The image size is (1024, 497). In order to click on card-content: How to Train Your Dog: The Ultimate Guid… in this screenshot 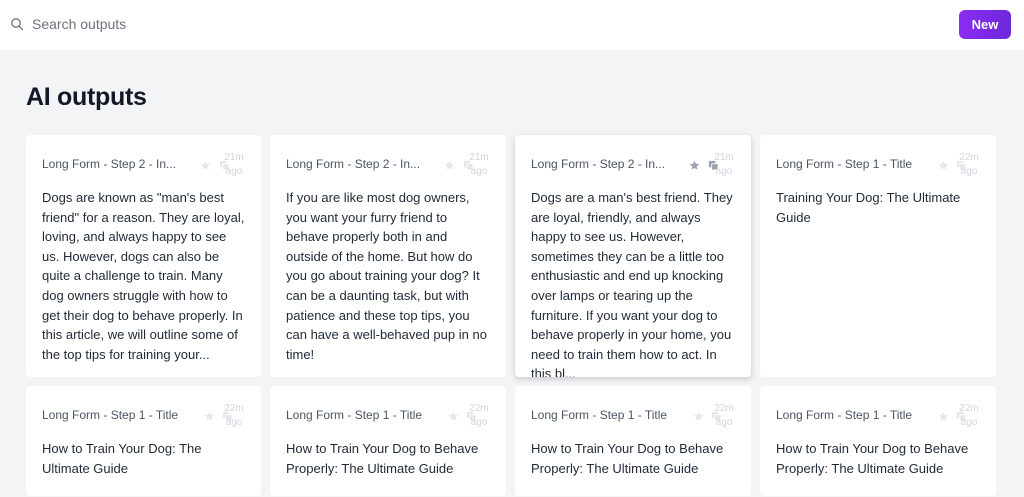, I will do `click(122, 458)`.